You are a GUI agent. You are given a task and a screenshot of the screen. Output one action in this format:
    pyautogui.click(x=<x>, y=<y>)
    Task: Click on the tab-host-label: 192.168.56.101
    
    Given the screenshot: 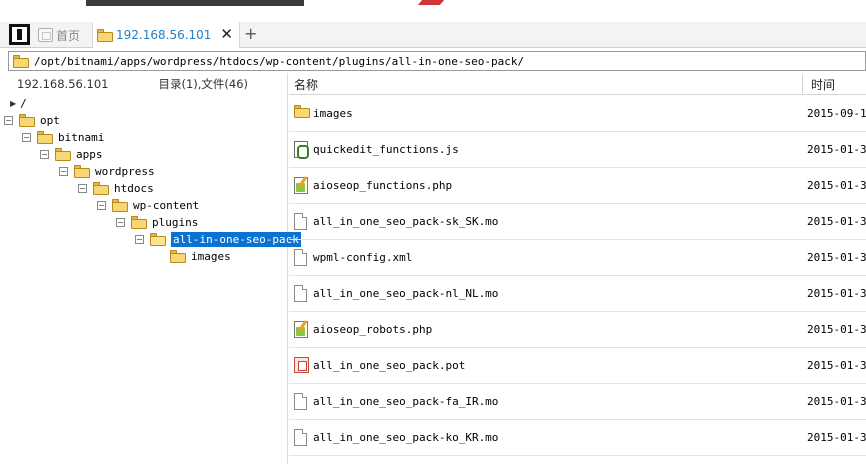 What is the action you would take?
    pyautogui.click(x=164, y=35)
    